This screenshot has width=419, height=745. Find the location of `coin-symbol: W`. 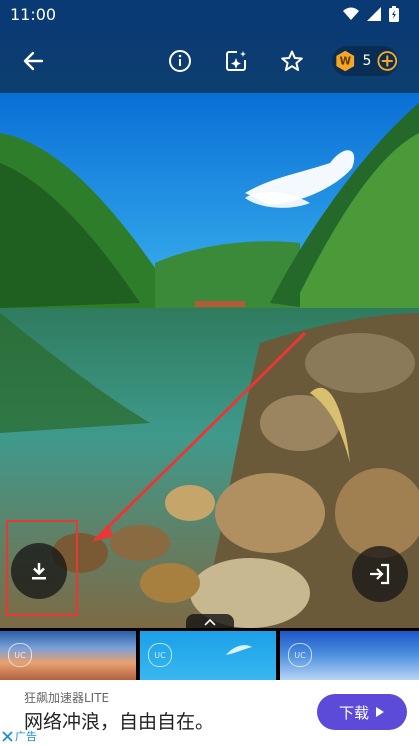

coin-symbol: W is located at coordinates (346, 62).